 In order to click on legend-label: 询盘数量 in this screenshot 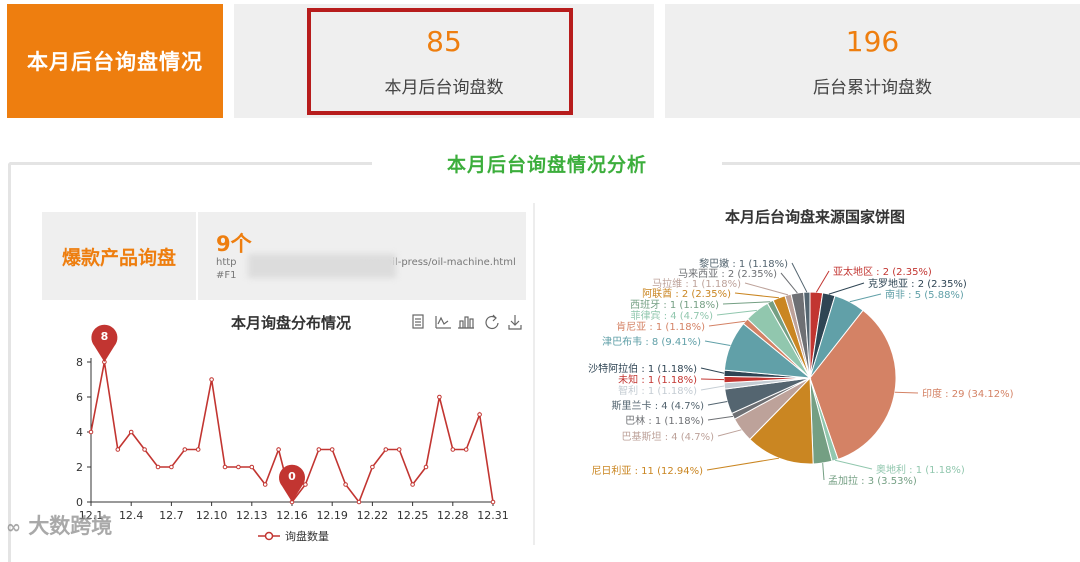, I will do `click(307, 536)`.